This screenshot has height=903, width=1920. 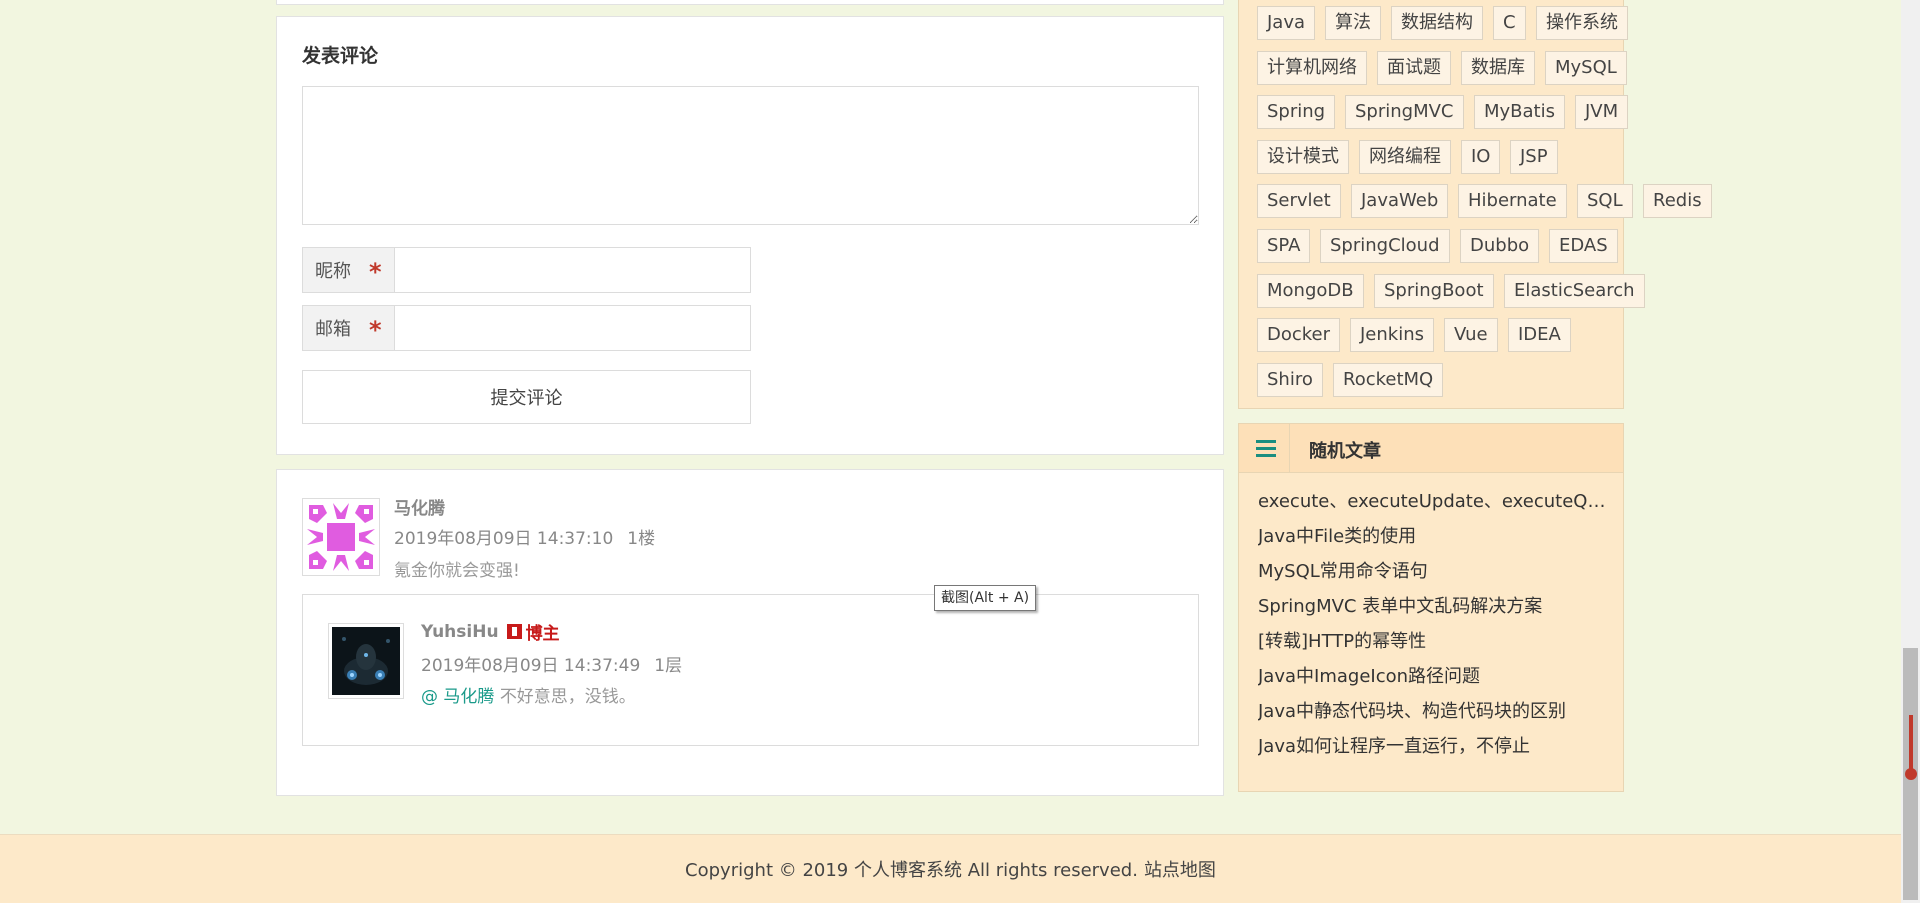 What do you see at coordinates (1434, 290) in the screenshot?
I see `tag-springboot: SpringBoot` at bounding box center [1434, 290].